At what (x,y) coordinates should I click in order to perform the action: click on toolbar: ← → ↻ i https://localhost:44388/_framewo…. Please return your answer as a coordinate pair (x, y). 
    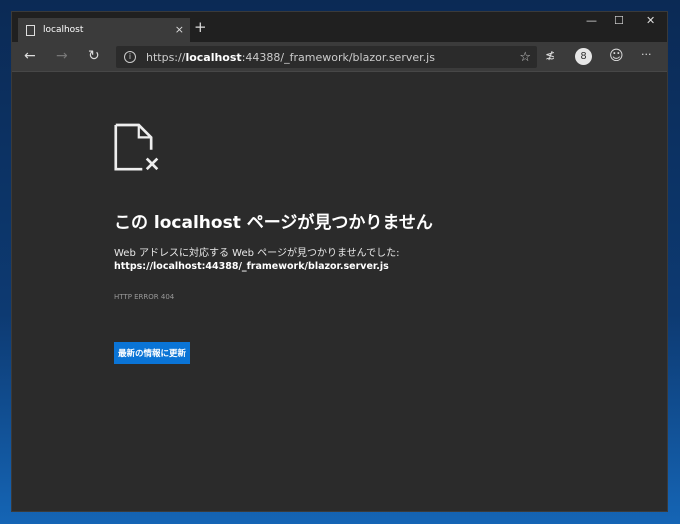
    Looking at the image, I should click on (339, 57).